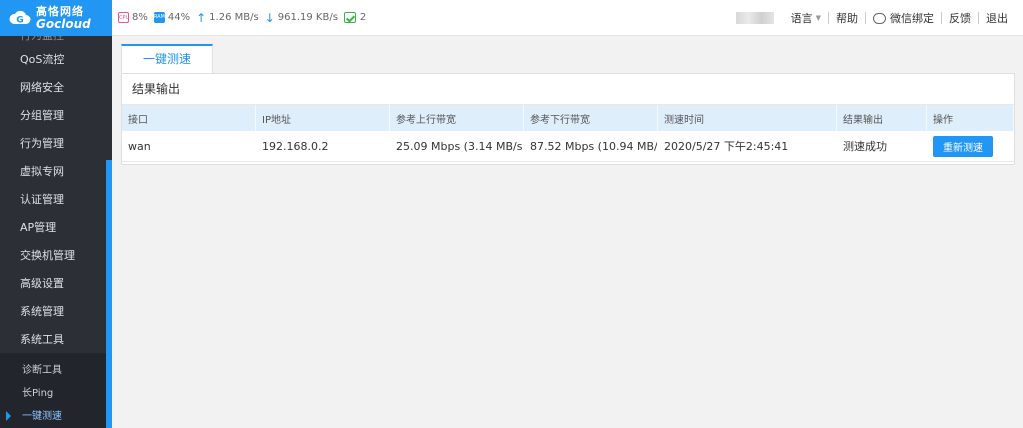  What do you see at coordinates (189, 118) in the screenshot?
I see `header-interface: 接口` at bounding box center [189, 118].